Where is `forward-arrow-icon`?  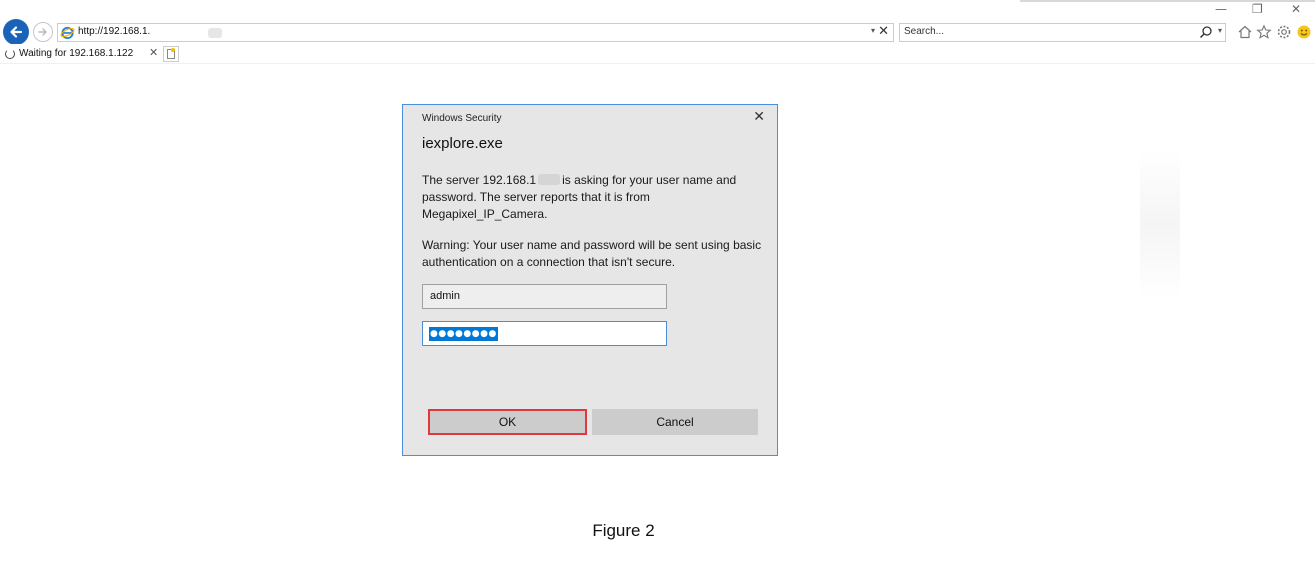 forward-arrow-icon is located at coordinates (42, 32).